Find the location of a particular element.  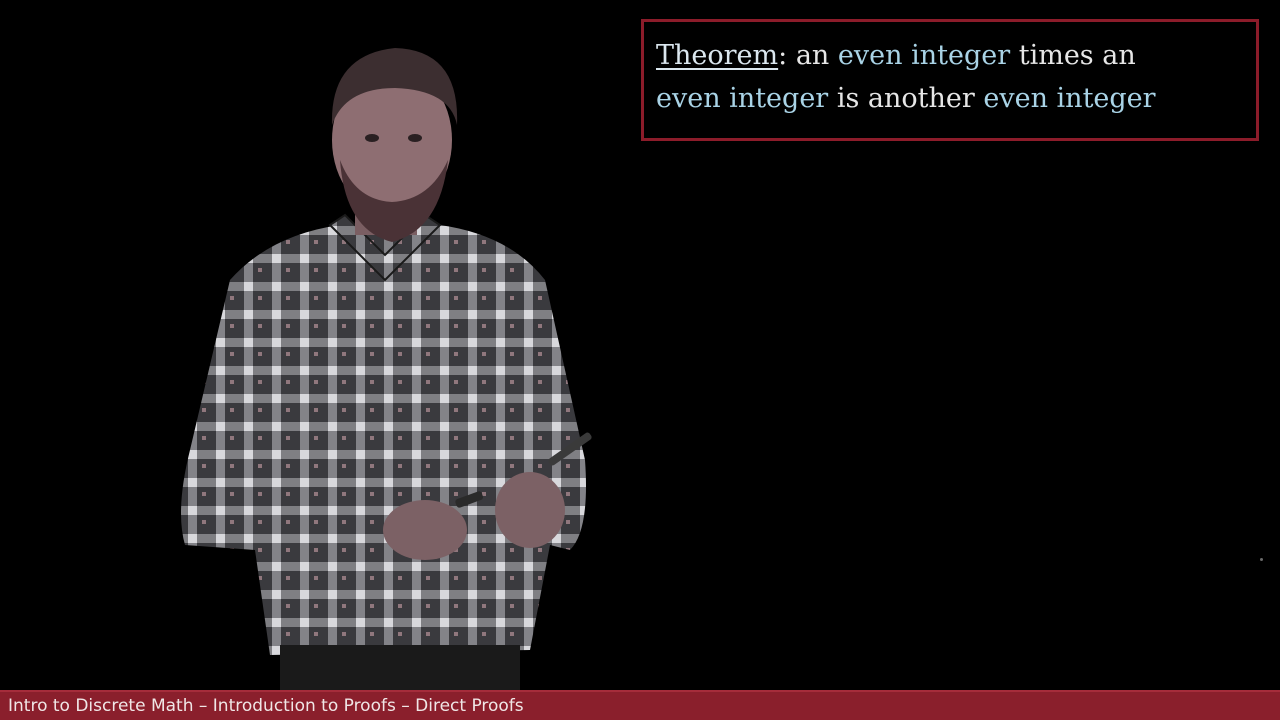

theorem-line-1: Theorem: an even integer times an is located at coordinates (950, 55).